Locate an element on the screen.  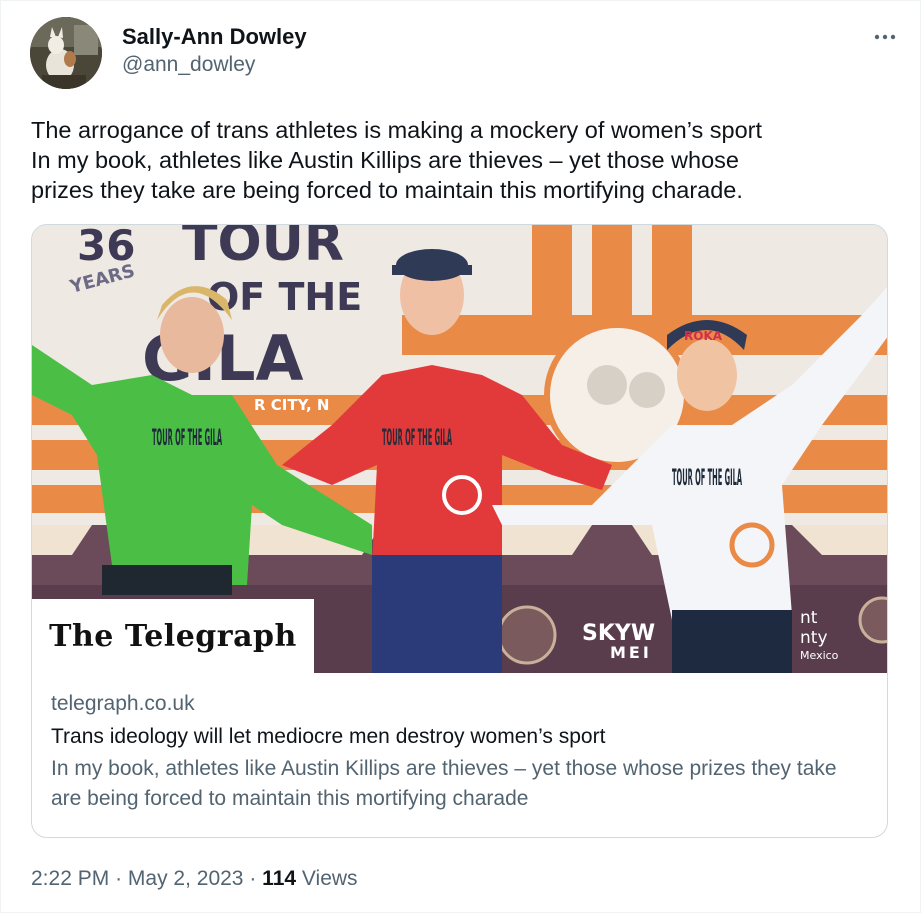
tweet-footer: 2:22 PM · May 2, 2023 · 114 Views is located at coordinates (194, 879).